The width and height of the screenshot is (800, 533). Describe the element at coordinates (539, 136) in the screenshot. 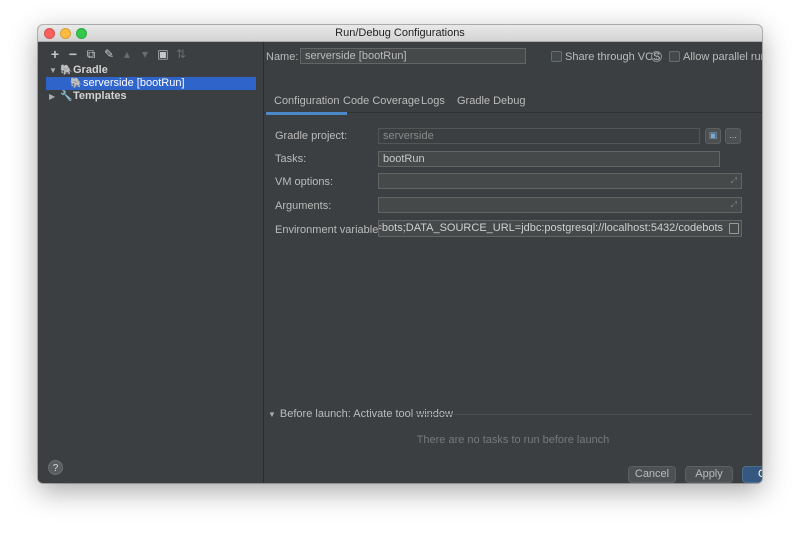

I see `gradle-project-field: serverside` at that location.